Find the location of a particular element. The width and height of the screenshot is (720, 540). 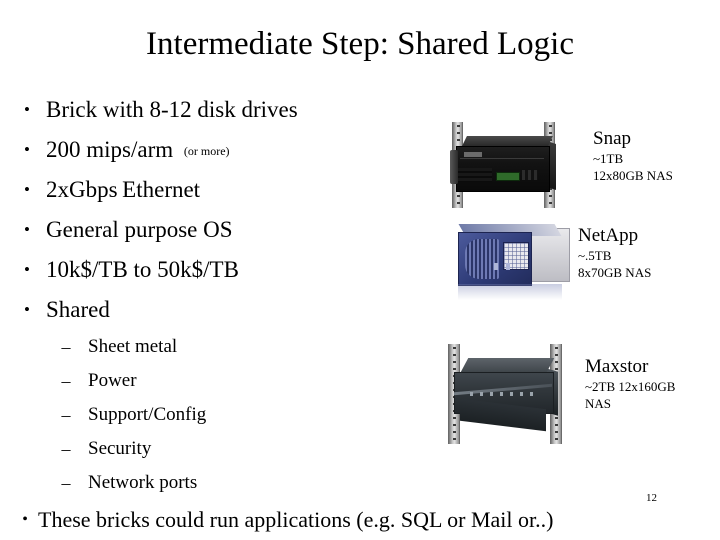

page-title: Intermediate Step: Shared Logic is located at coordinates (360, 44).